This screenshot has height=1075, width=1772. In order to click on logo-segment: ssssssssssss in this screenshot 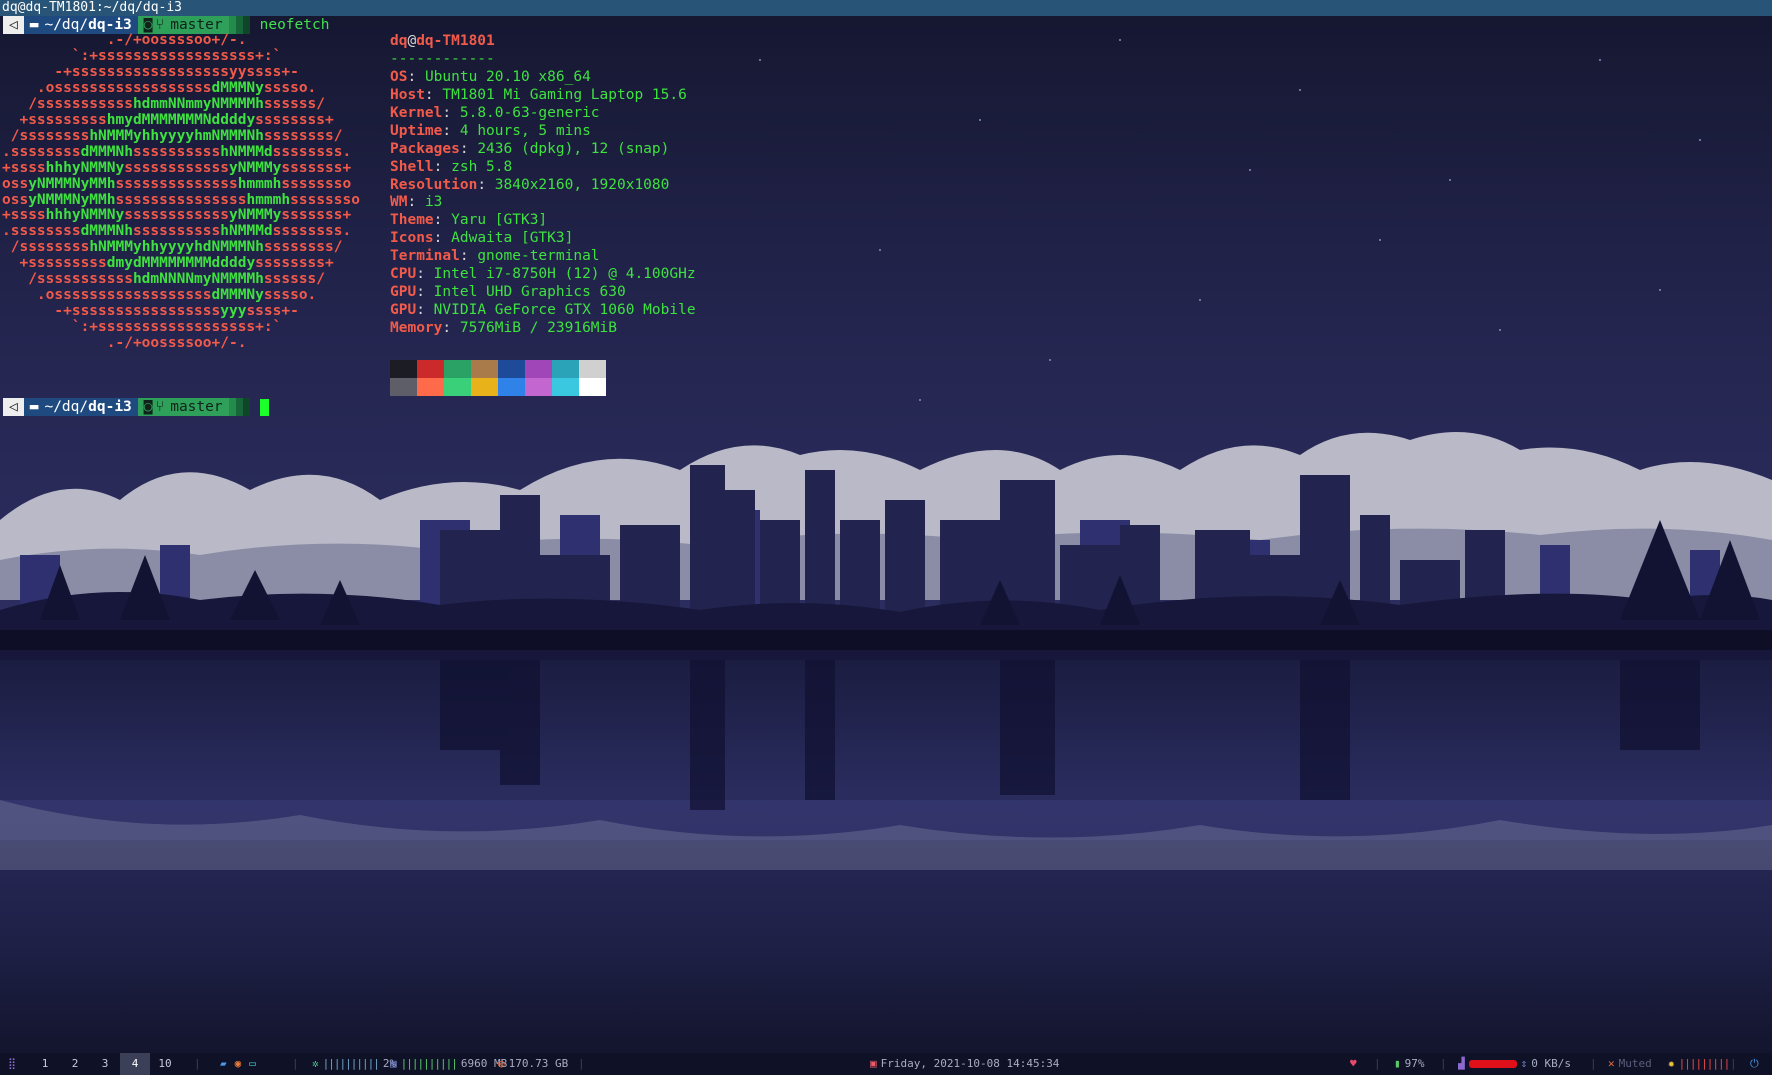, I will do `click(176, 167)`.